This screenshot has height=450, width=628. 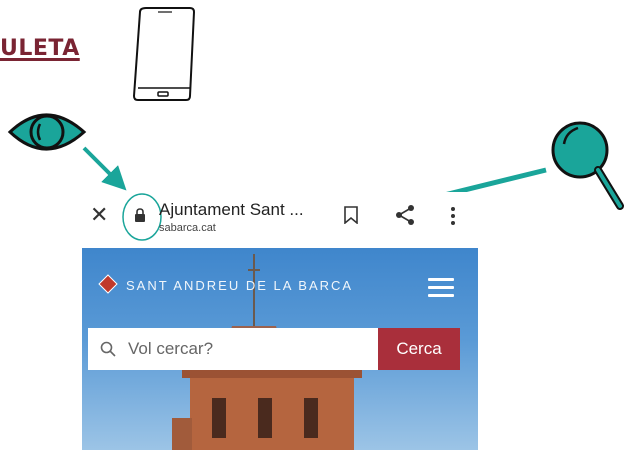 I want to click on close-tab-button: ✕, so click(x=99, y=215).